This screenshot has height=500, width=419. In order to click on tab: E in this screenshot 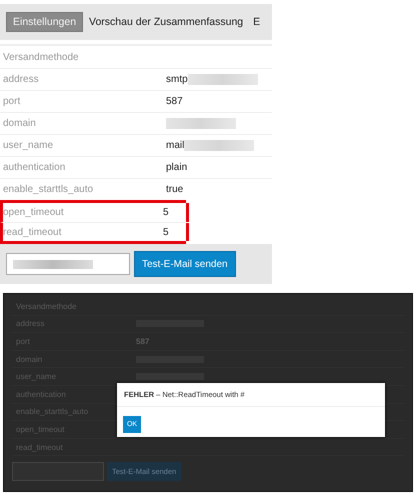, I will do `click(256, 22)`.